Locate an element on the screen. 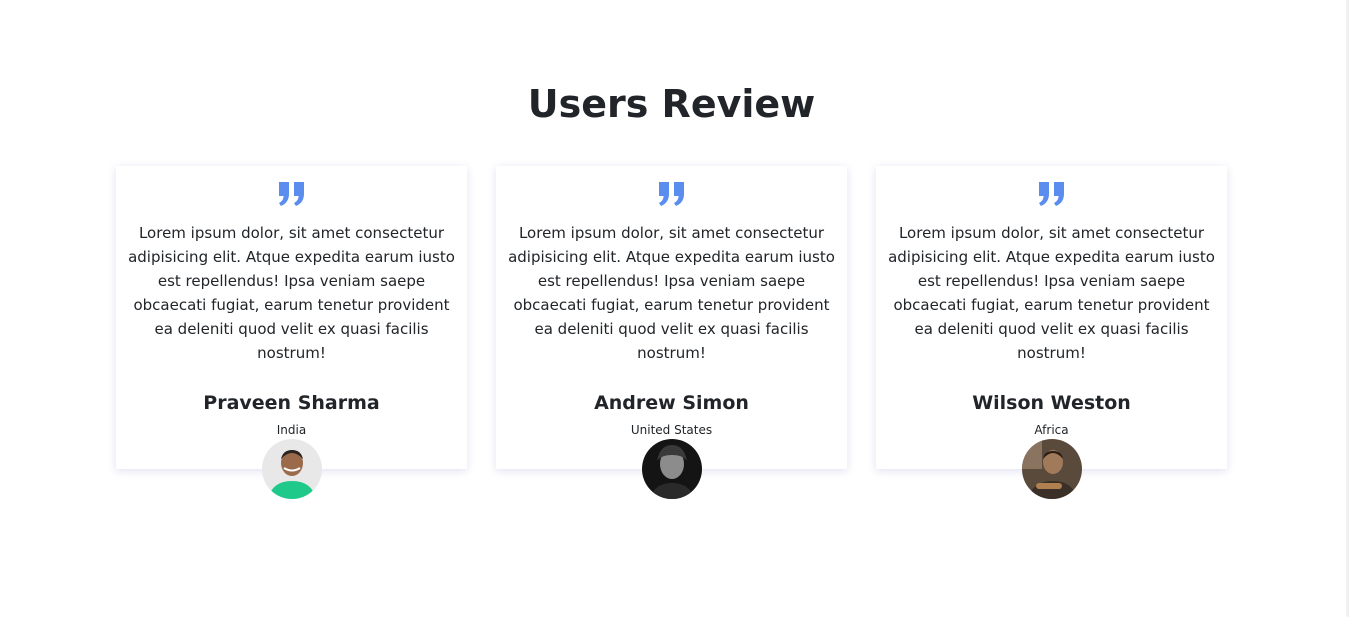 Image resolution: width=1349 pixels, height=617 pixels. reviewer-name: Andrew Simon is located at coordinates (671, 403).